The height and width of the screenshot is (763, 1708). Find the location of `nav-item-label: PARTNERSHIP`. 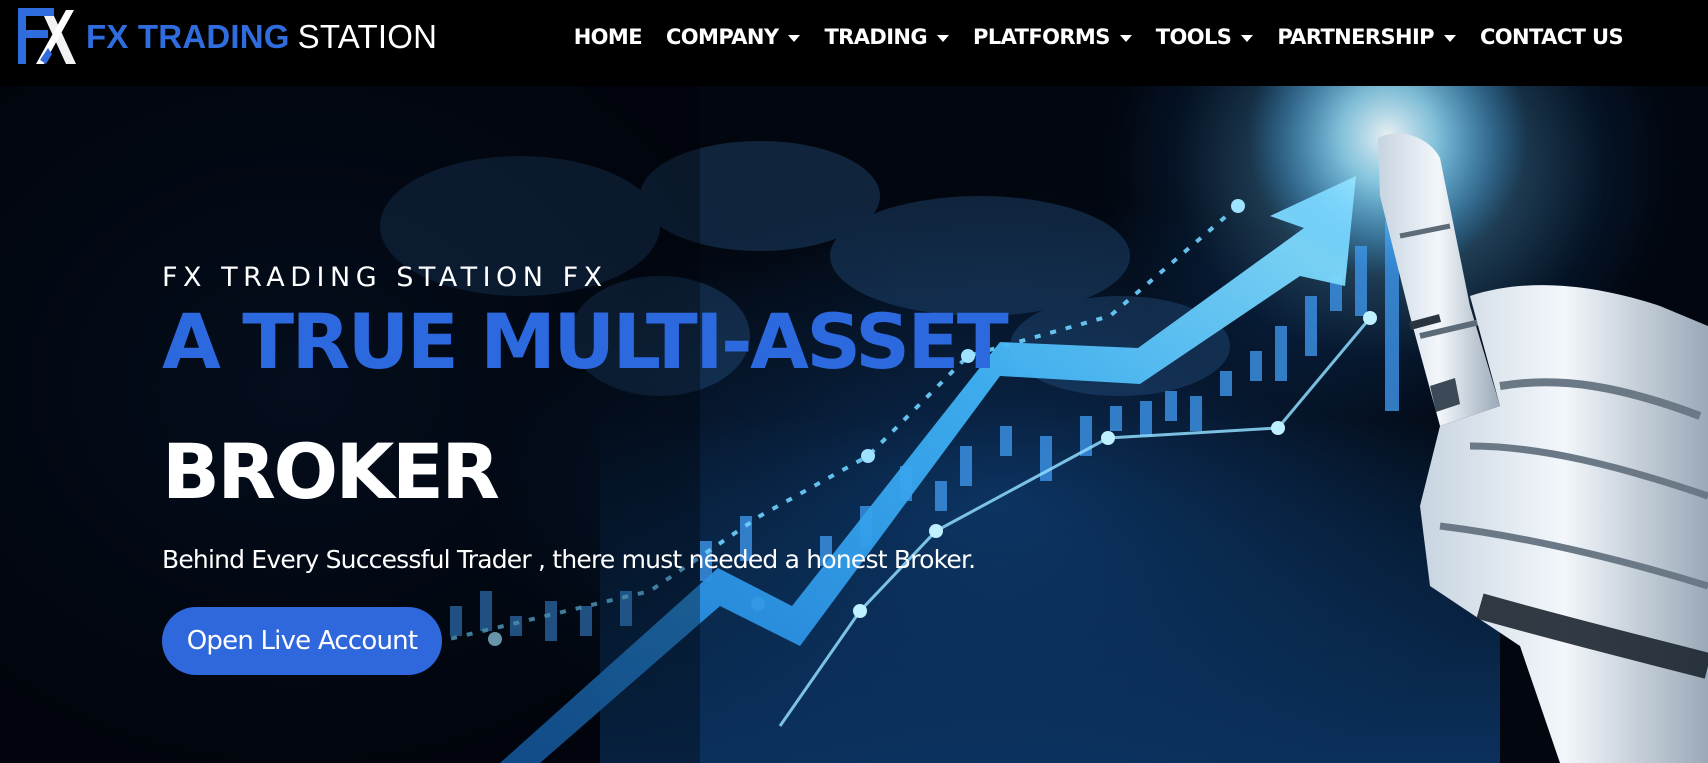

nav-item-label: PARTNERSHIP is located at coordinates (1355, 37).